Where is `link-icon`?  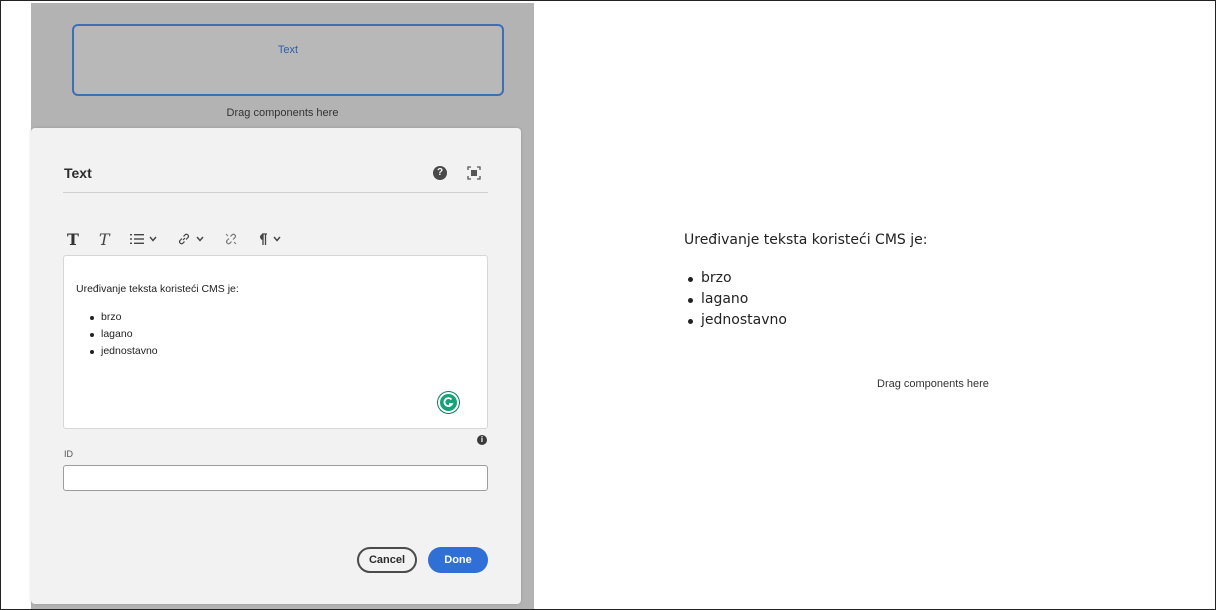 link-icon is located at coordinates (183, 239).